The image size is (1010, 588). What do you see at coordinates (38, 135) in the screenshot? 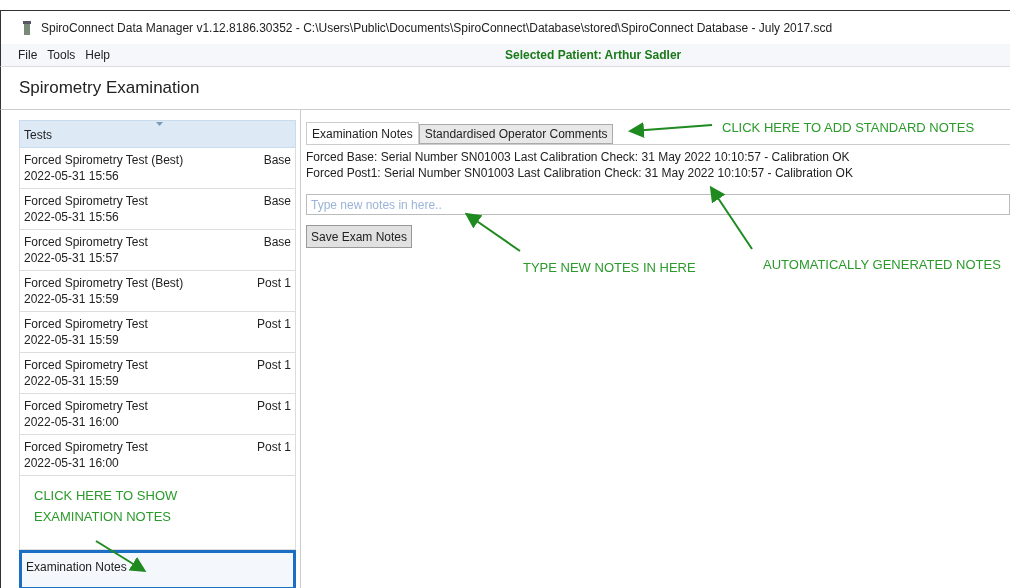
I see `tests-header-label: Tests` at bounding box center [38, 135].